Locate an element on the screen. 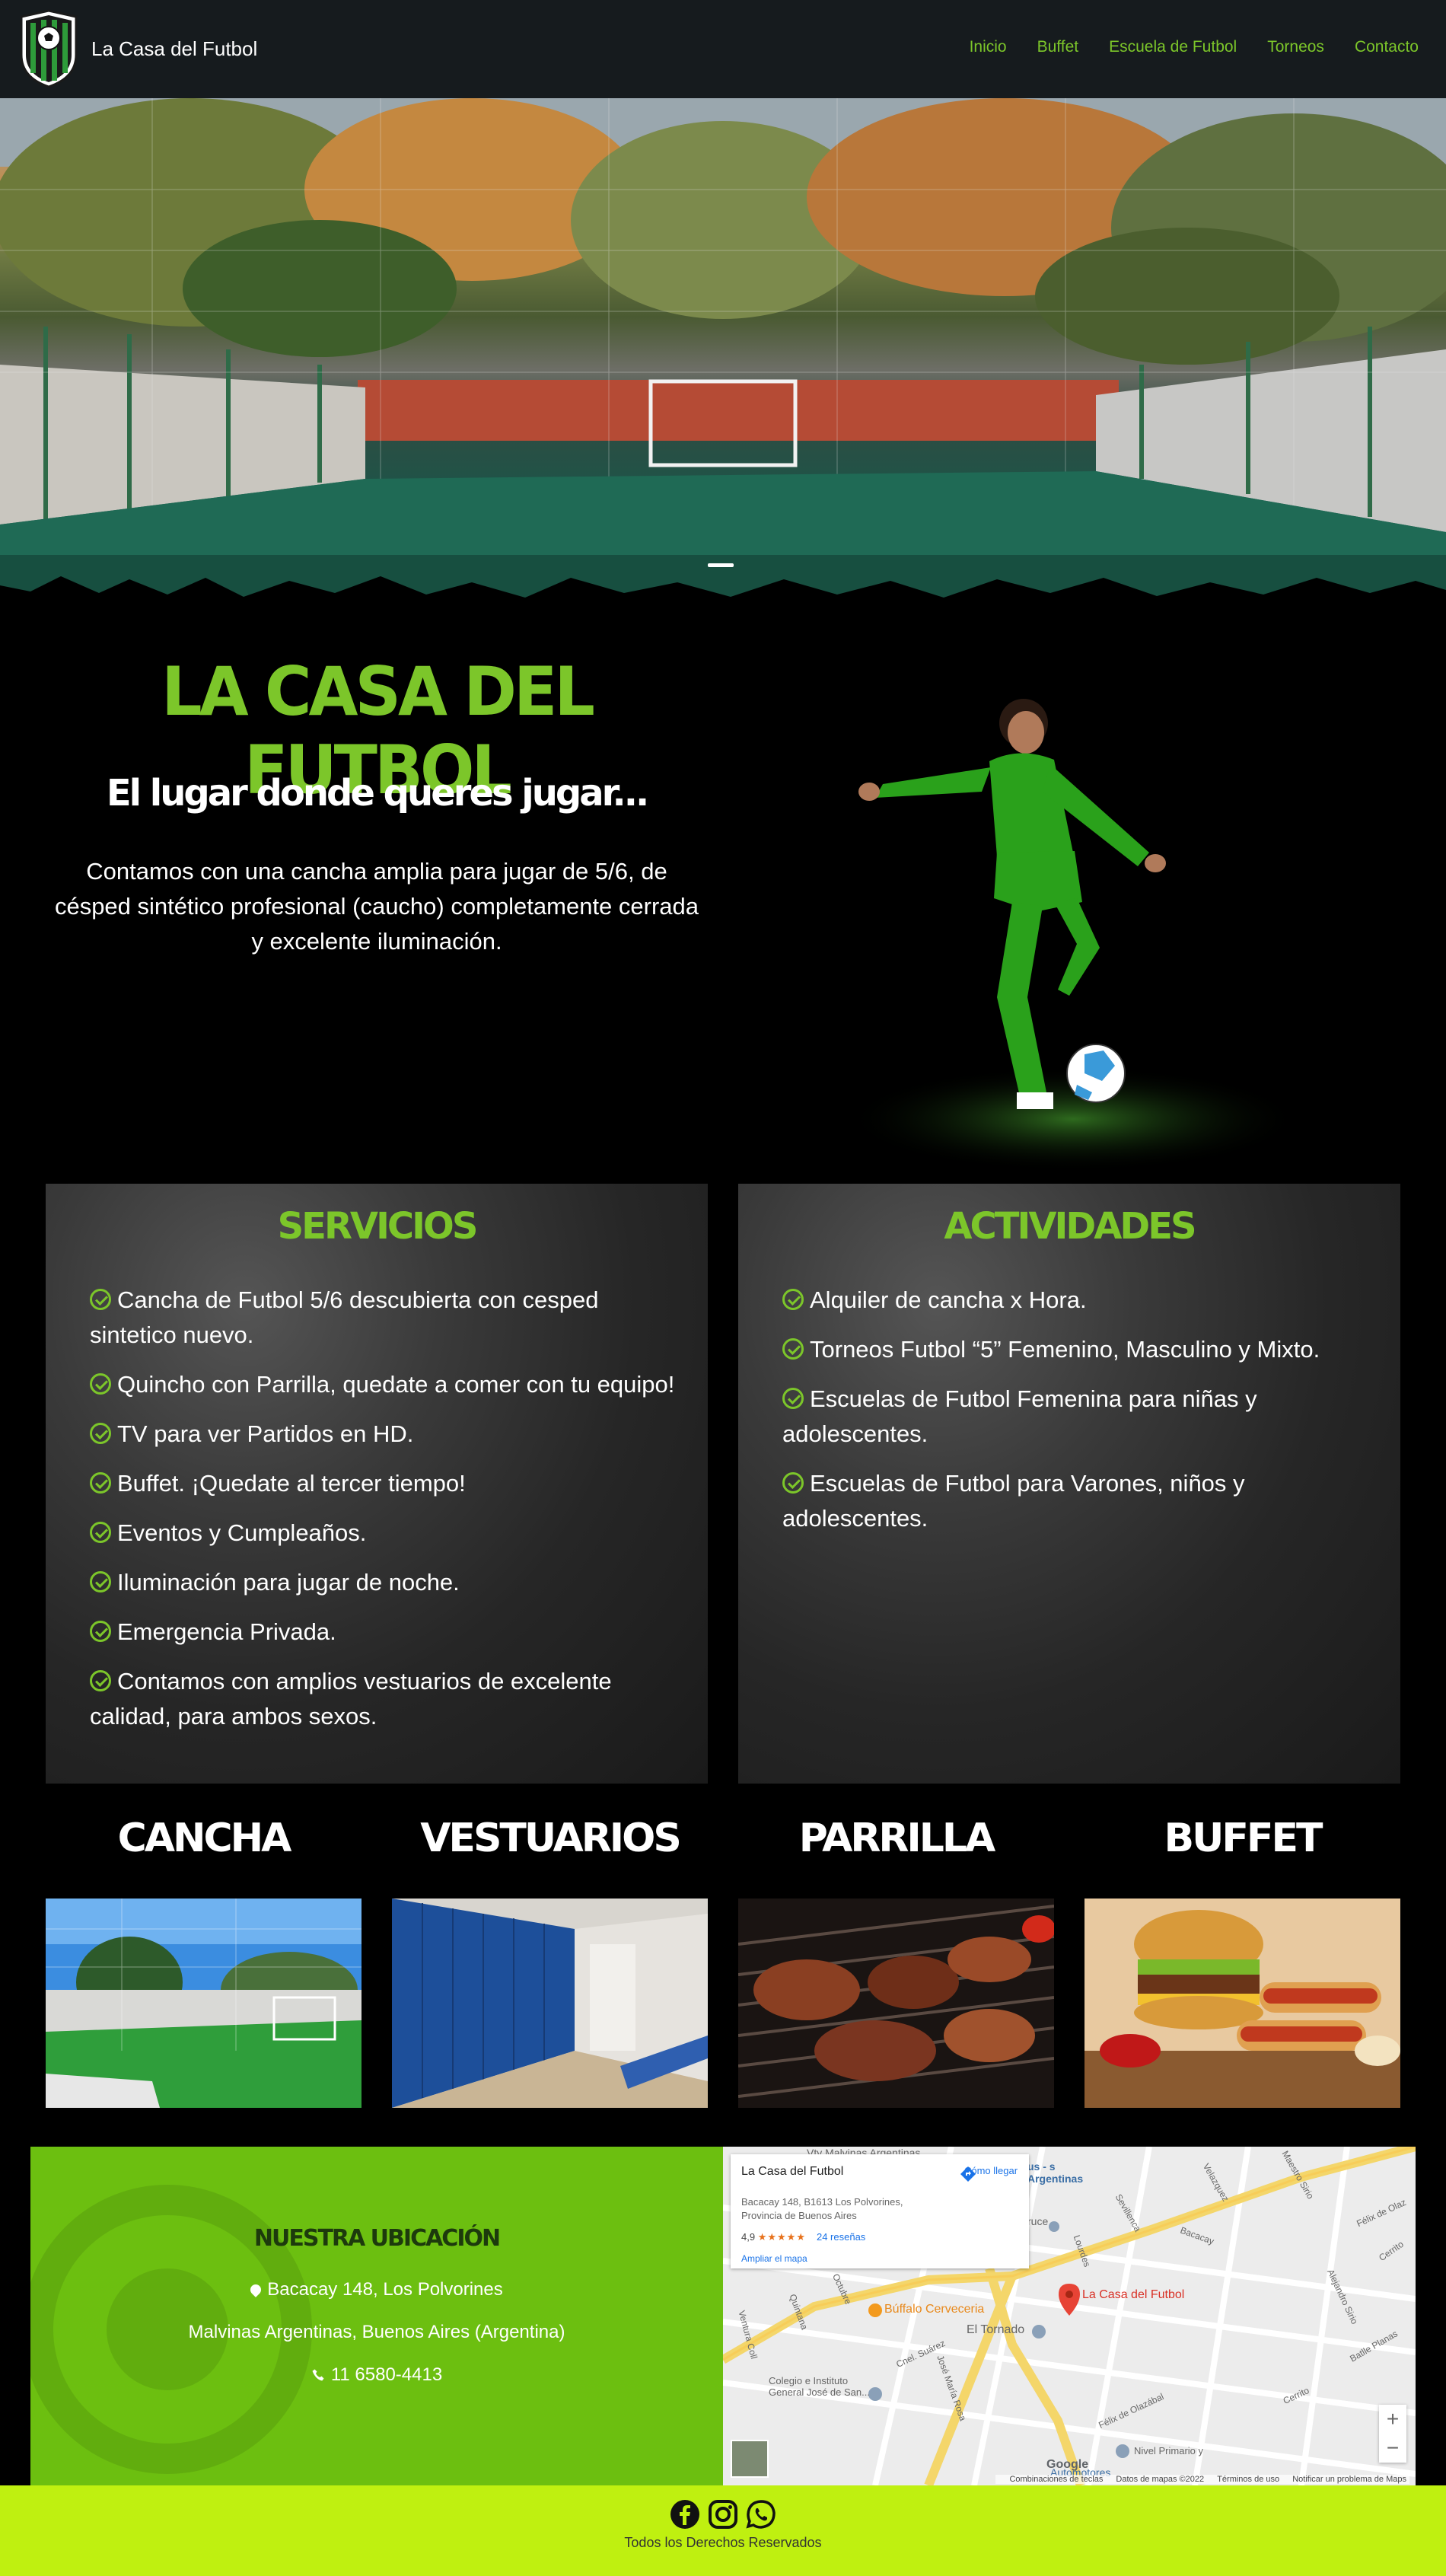 The width and height of the screenshot is (1446, 2576). carousel-indicator is located at coordinates (721, 565).